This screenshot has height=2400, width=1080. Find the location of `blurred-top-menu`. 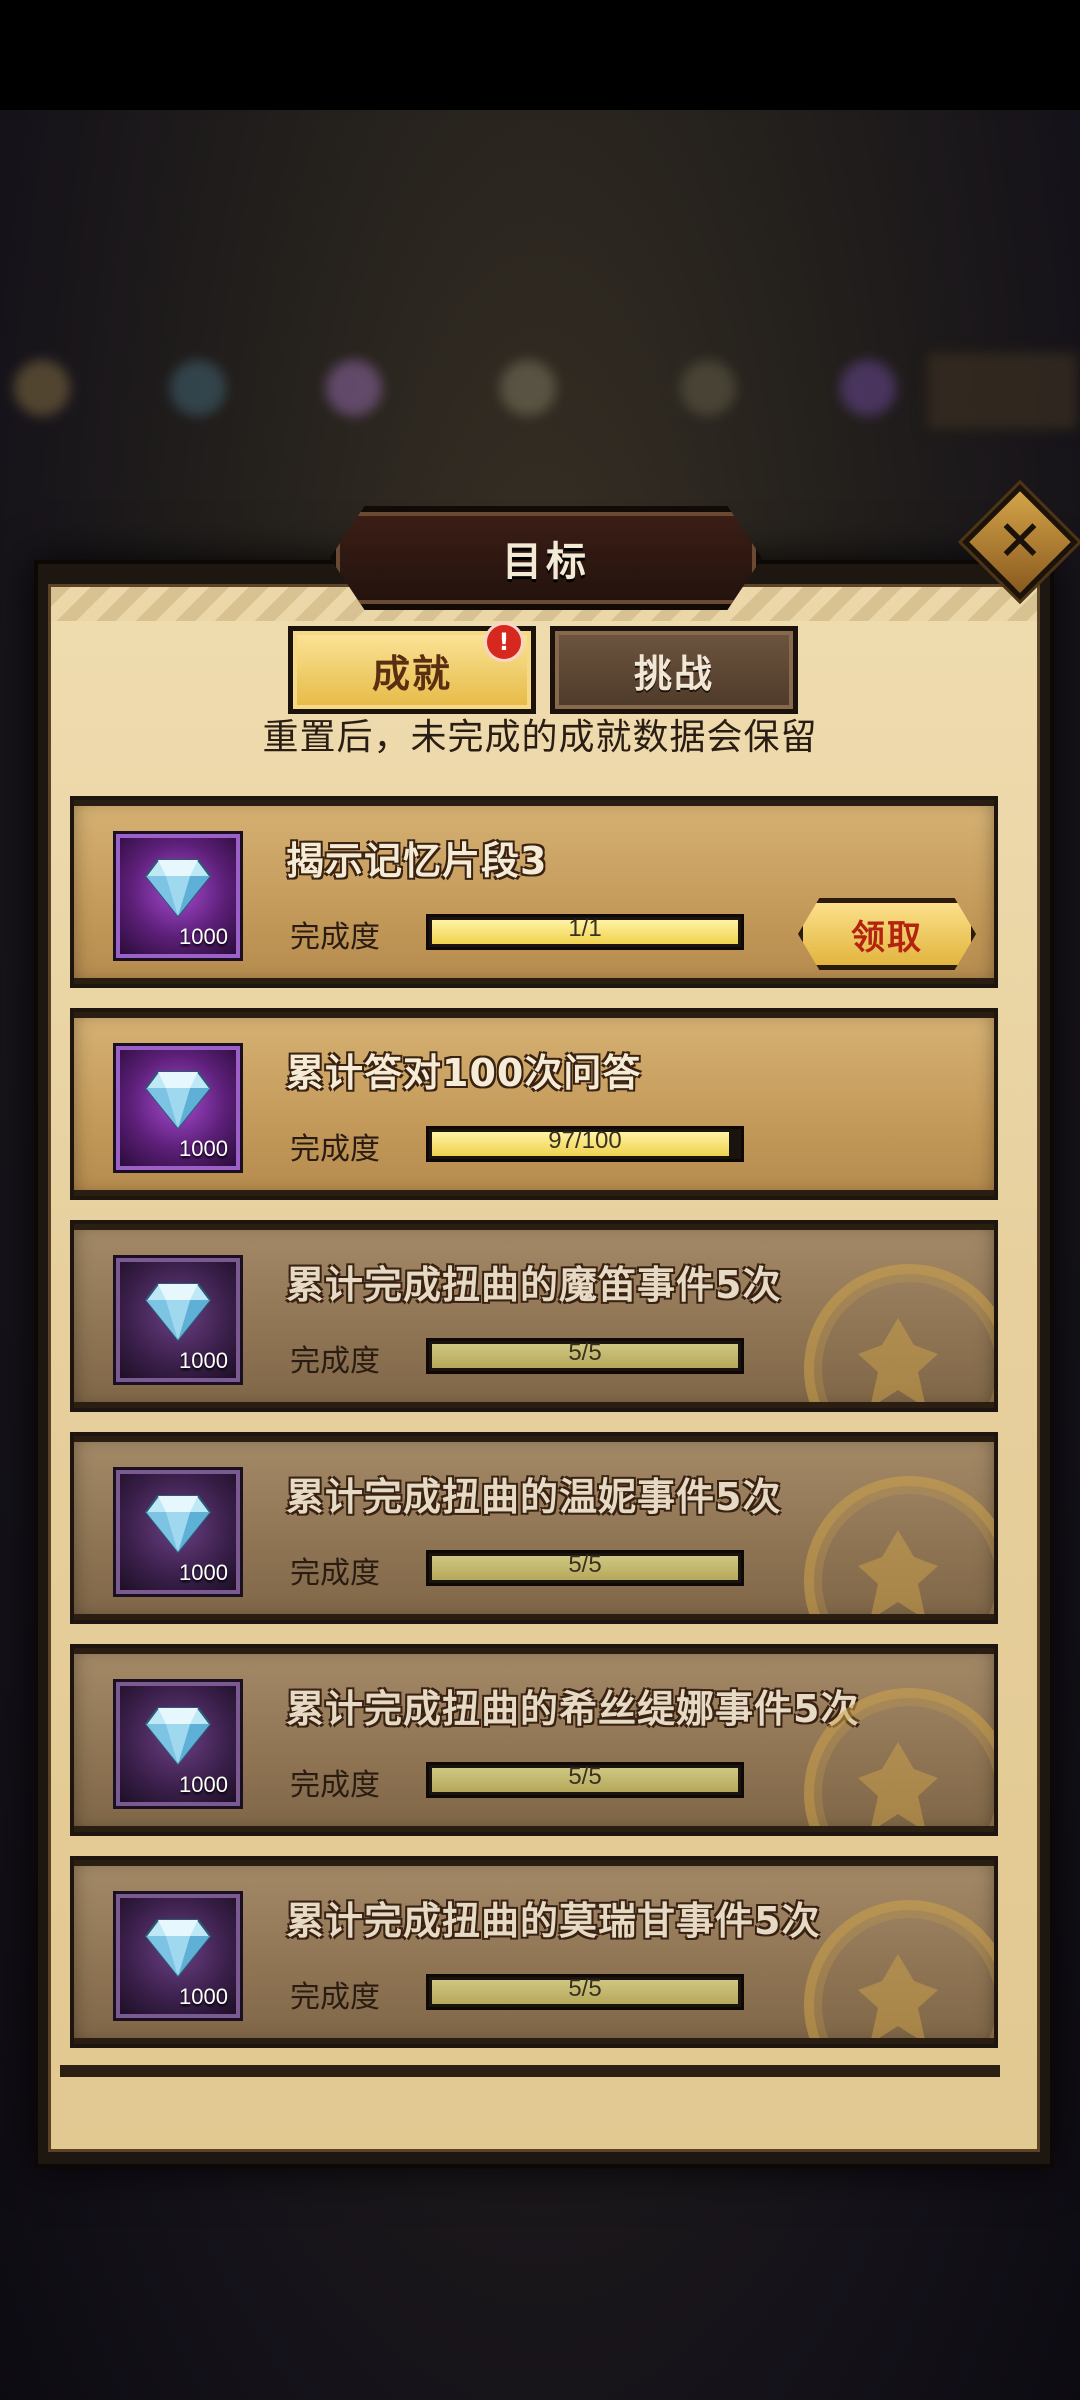

blurred-top-menu is located at coordinates (540, 390).